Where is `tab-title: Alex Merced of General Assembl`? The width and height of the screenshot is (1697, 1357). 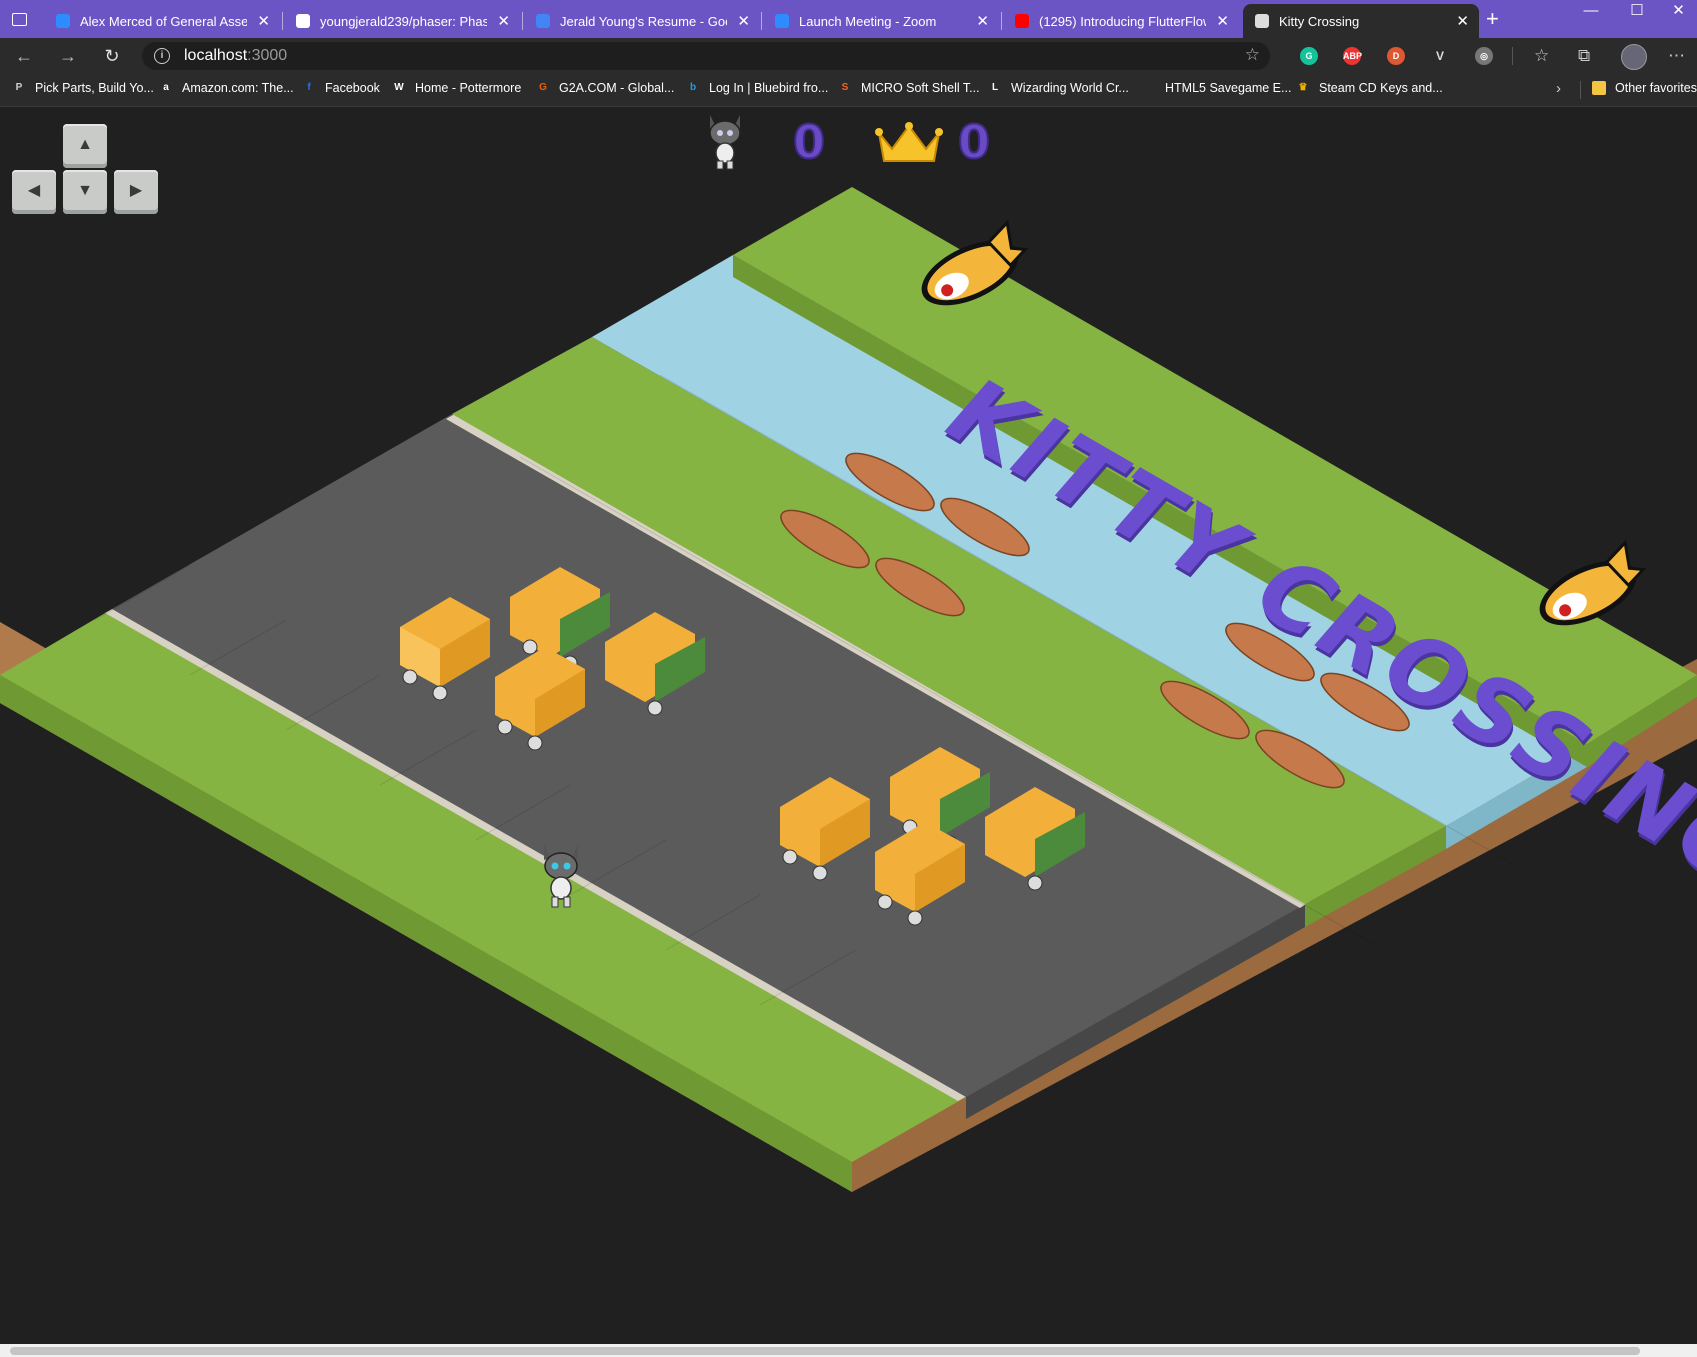 tab-title: Alex Merced of General Assembl is located at coordinates (164, 21).